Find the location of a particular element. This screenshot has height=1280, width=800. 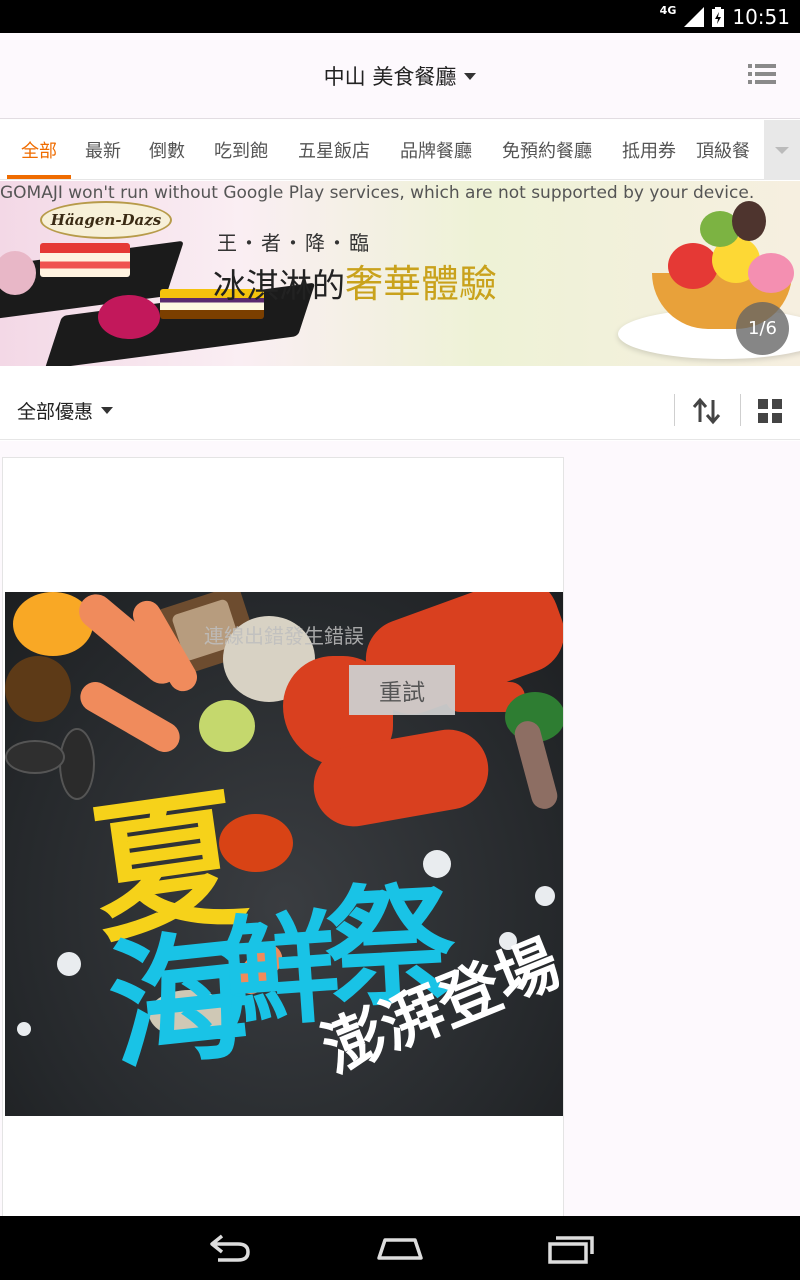

tab-five-star-hotel: 五星飯店 is located at coordinates (334, 150).